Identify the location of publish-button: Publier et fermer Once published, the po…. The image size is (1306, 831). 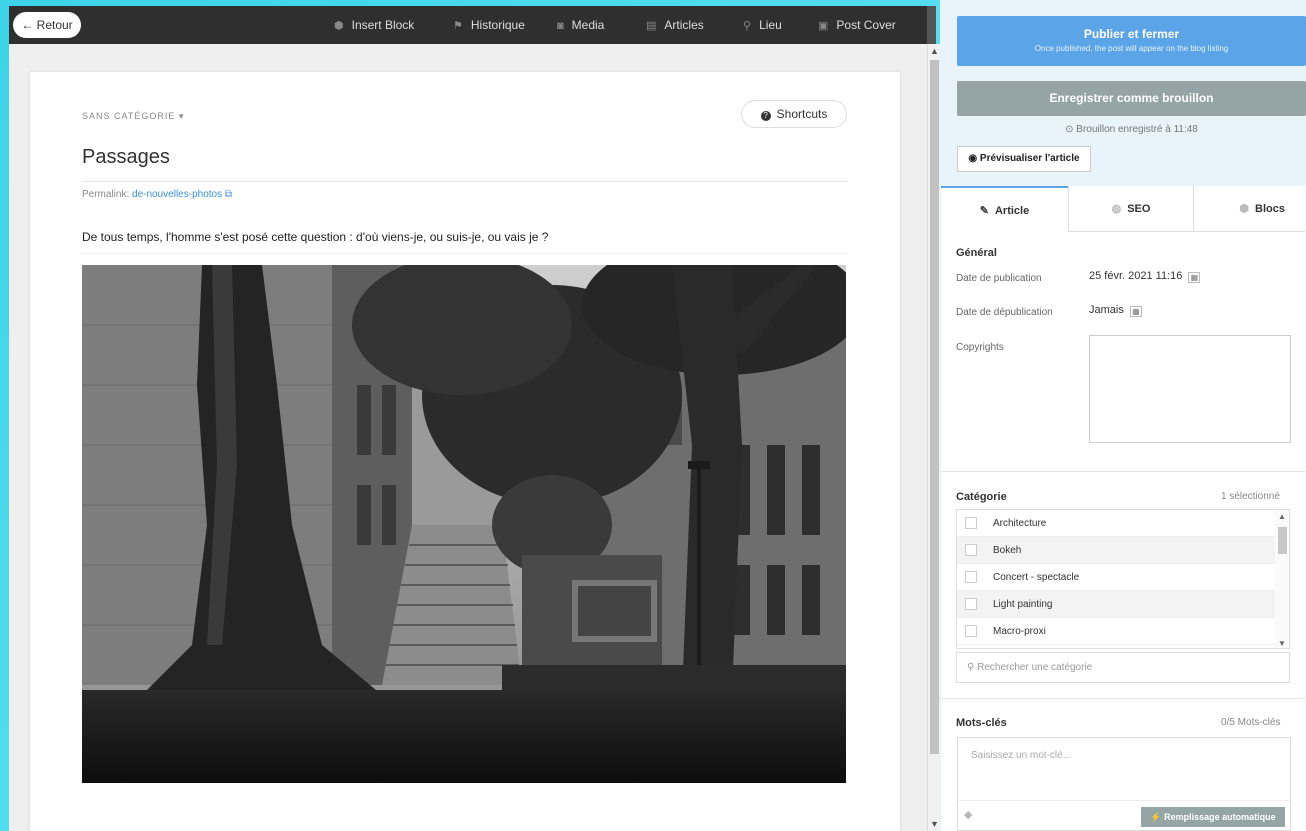
(1131, 41).